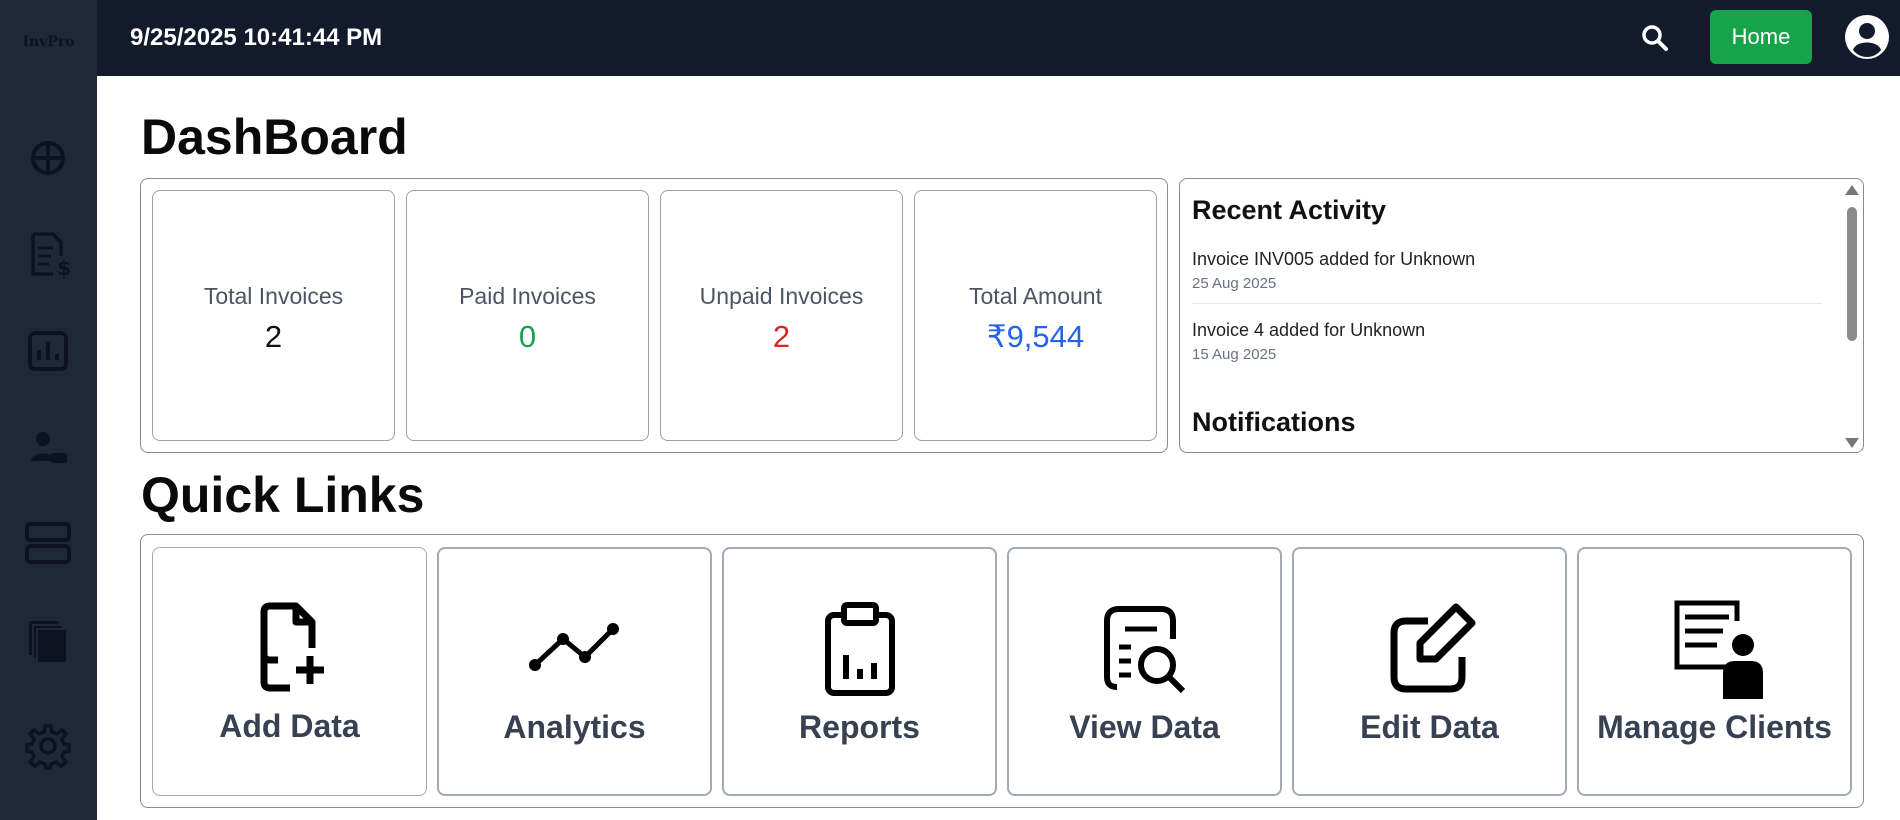  What do you see at coordinates (1334, 259) in the screenshot?
I see `activity-text: Invoice INV005 added for Unknown` at bounding box center [1334, 259].